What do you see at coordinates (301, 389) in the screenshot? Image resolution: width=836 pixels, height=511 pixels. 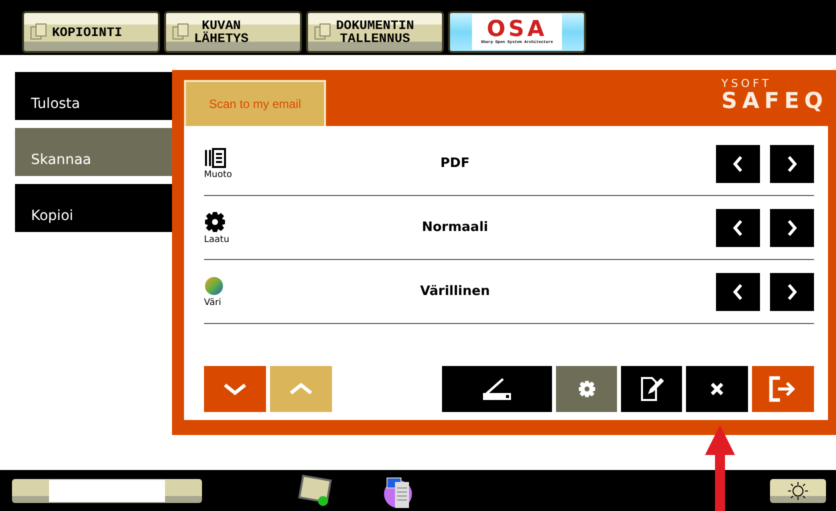 I see `chevron-up-icon` at bounding box center [301, 389].